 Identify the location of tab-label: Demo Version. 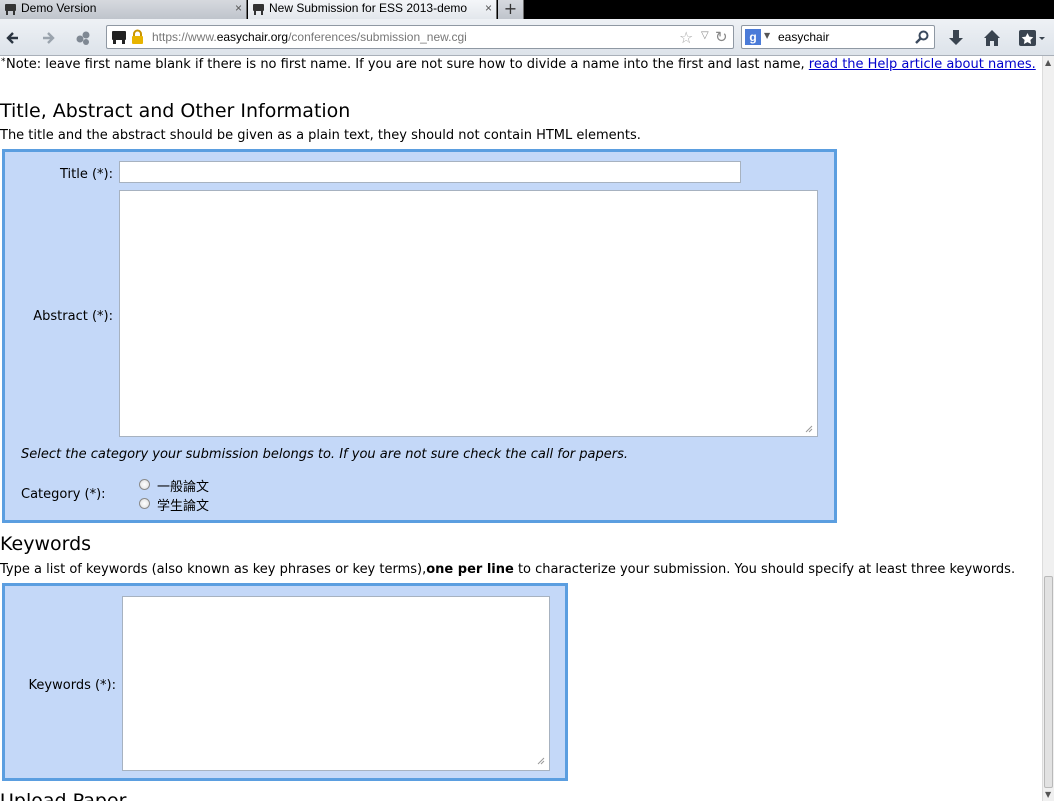
(59, 8).